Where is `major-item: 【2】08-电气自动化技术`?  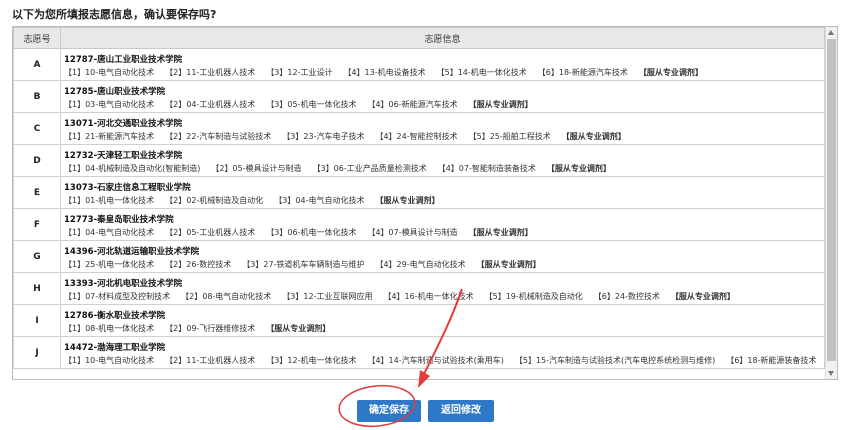
major-item: 【2】08-电气自动化技术 is located at coordinates (226, 296).